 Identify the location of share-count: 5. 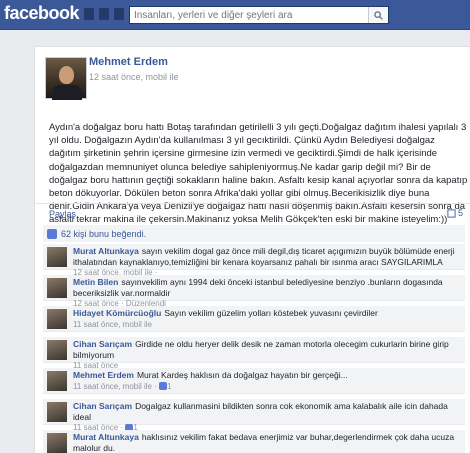
(455, 213).